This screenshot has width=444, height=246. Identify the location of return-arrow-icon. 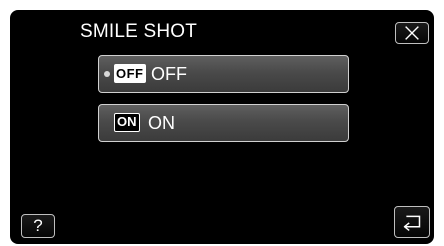
(412, 223).